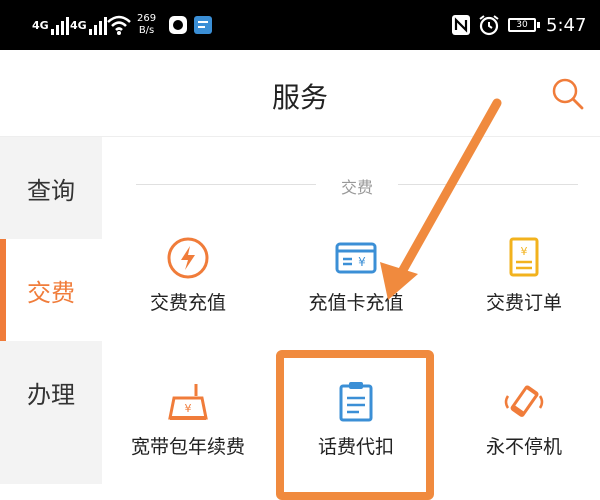 This screenshot has width=600, height=500. What do you see at coordinates (178, 25) in the screenshot?
I see `app-notification-icon` at bounding box center [178, 25].